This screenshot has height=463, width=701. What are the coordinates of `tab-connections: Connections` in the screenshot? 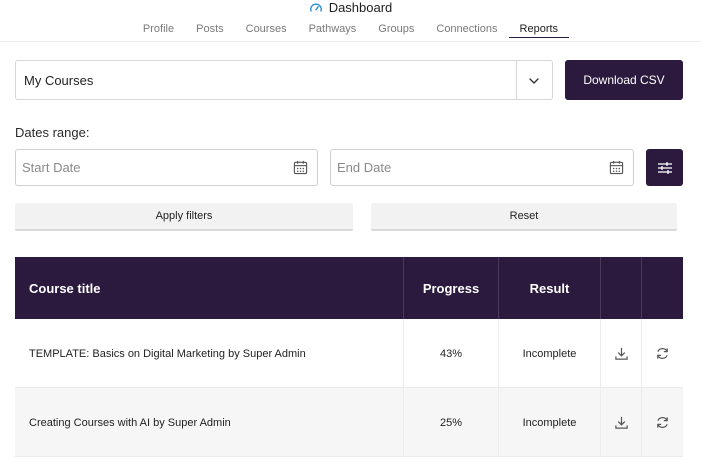 It's located at (466, 30).